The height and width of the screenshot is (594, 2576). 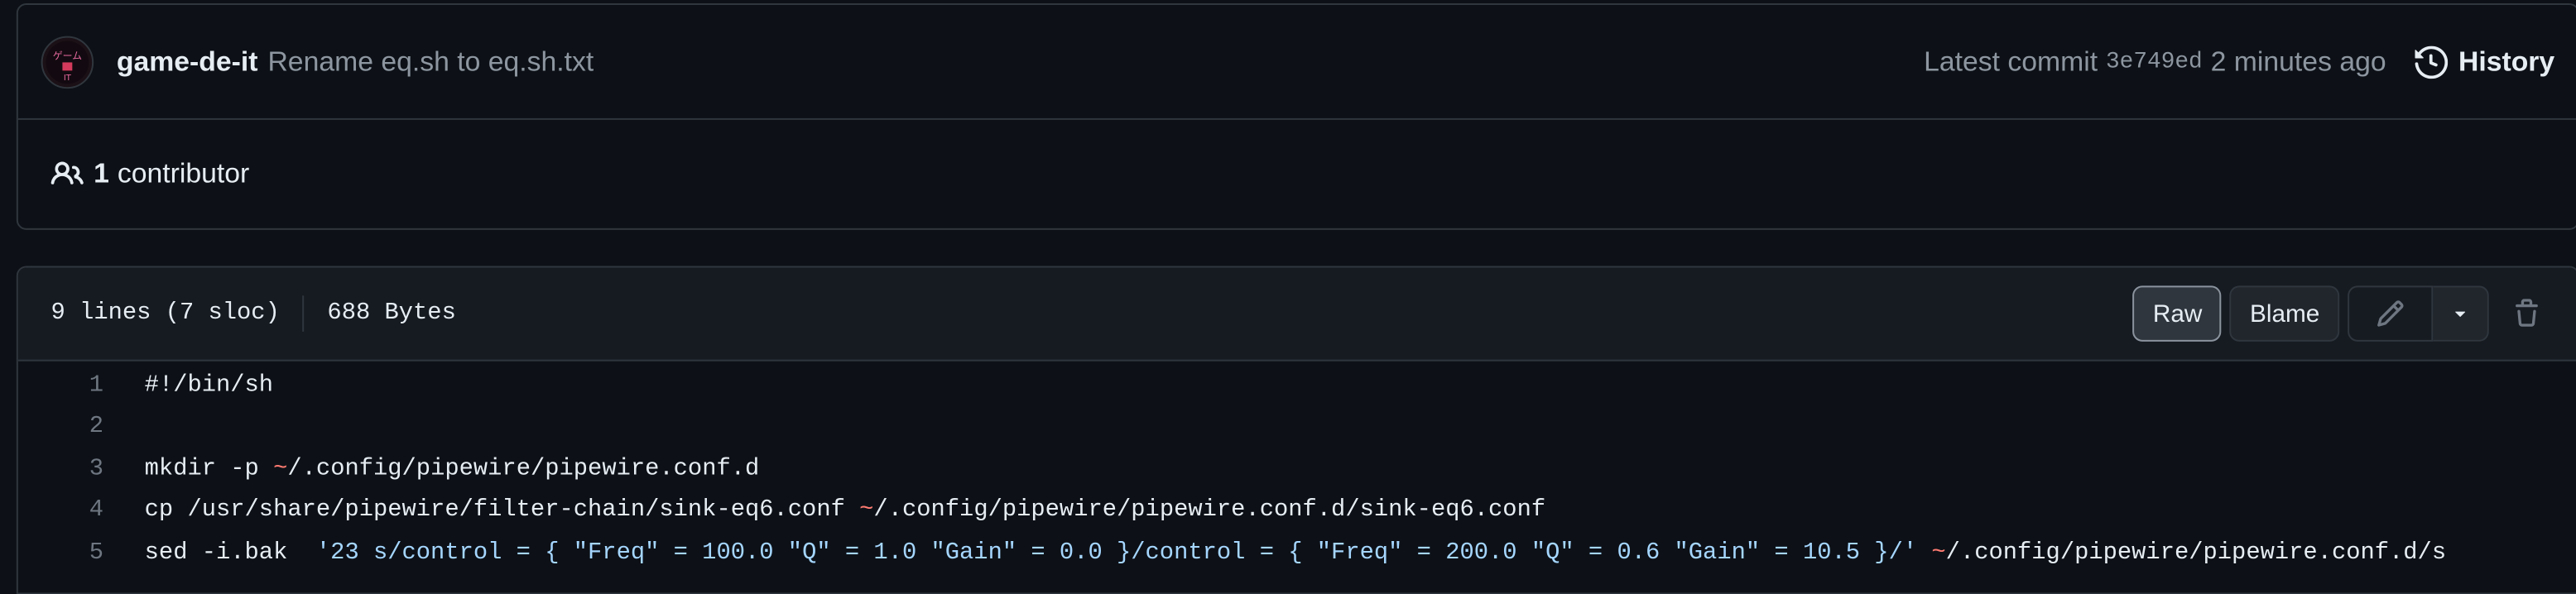 I want to click on line-number: 3, so click(x=81, y=469).